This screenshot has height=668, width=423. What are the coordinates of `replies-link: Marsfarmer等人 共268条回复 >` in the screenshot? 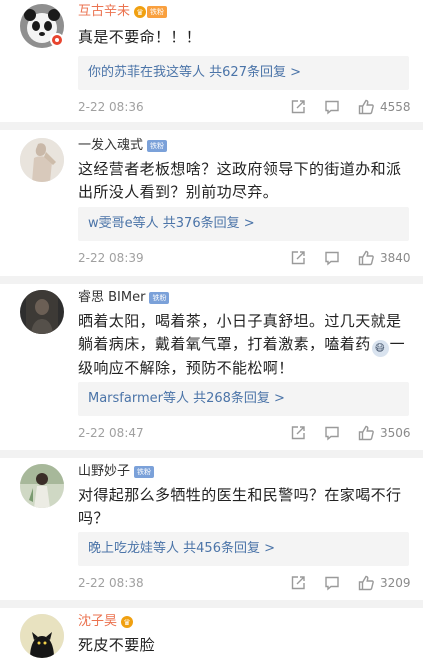 It's located at (243, 399).